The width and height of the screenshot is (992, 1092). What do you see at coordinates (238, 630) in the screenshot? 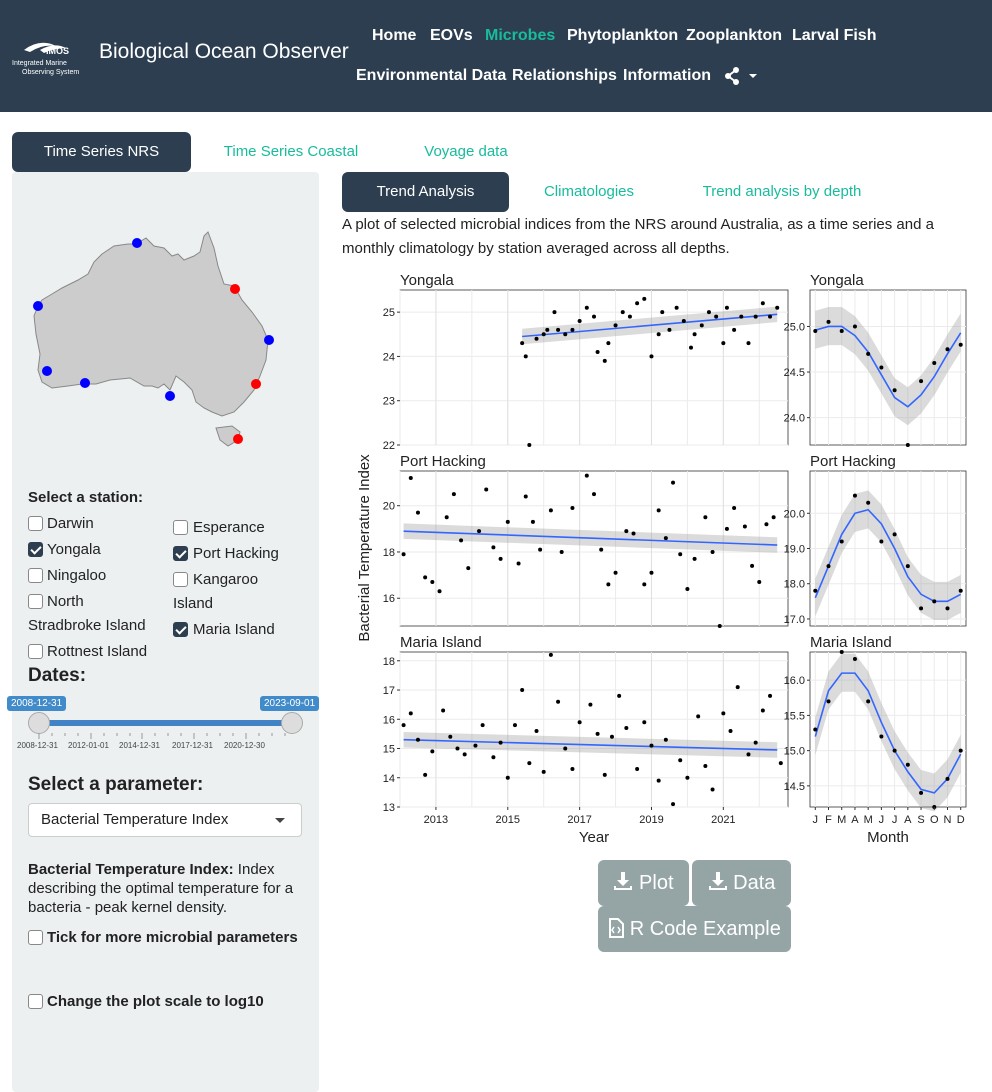
I see `station-maria-island: Maria Island` at bounding box center [238, 630].